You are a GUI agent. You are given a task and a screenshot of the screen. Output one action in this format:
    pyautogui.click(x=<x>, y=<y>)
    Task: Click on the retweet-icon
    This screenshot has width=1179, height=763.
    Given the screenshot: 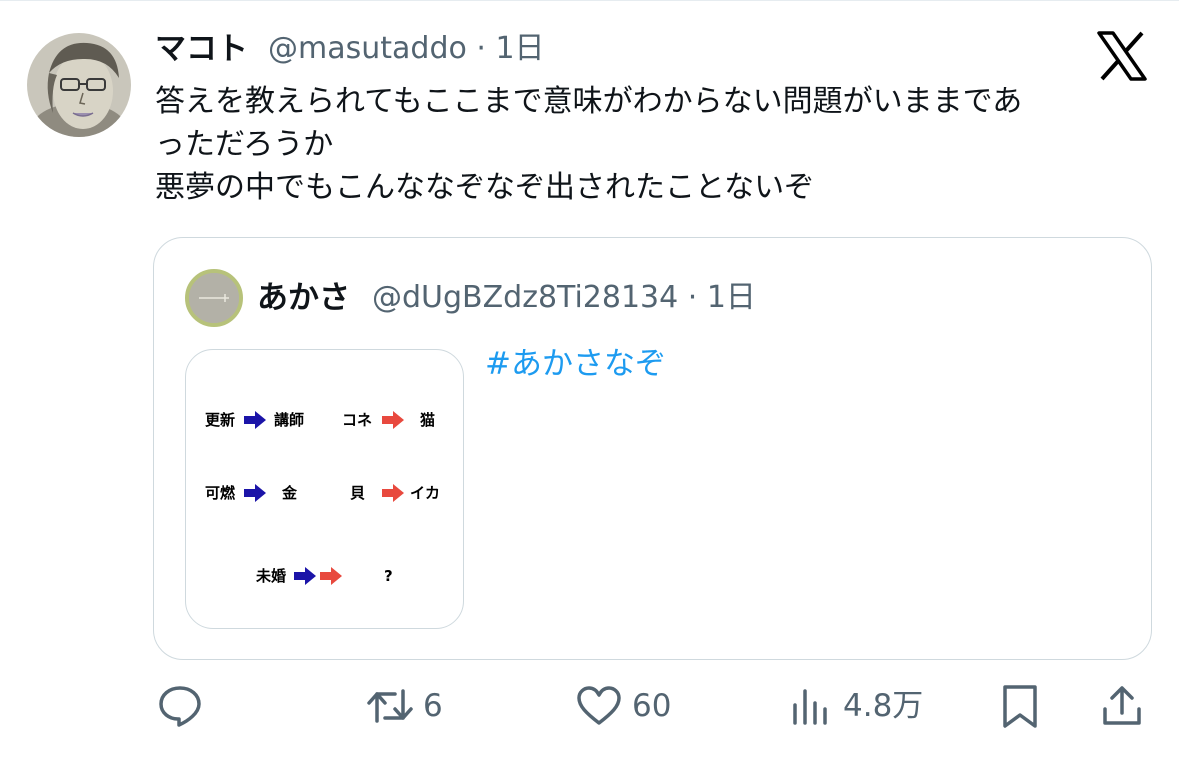 What is the action you would take?
    pyautogui.click(x=390, y=706)
    